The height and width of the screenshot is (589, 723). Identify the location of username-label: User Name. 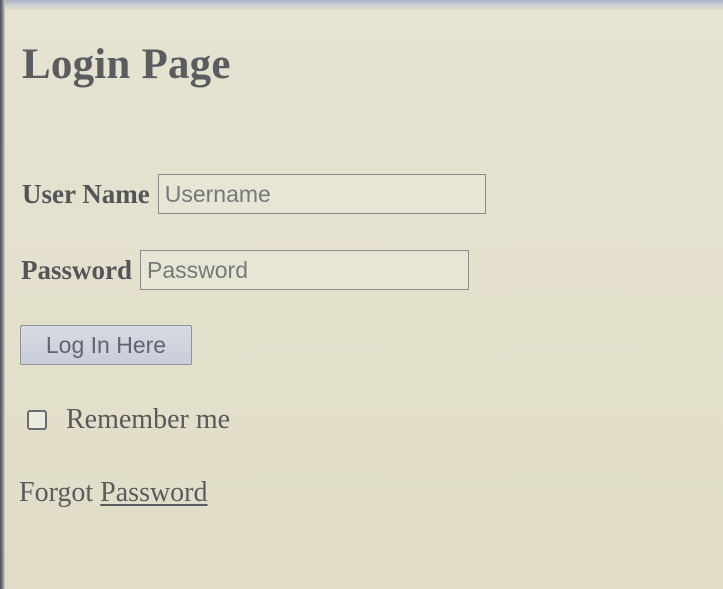
(86, 193).